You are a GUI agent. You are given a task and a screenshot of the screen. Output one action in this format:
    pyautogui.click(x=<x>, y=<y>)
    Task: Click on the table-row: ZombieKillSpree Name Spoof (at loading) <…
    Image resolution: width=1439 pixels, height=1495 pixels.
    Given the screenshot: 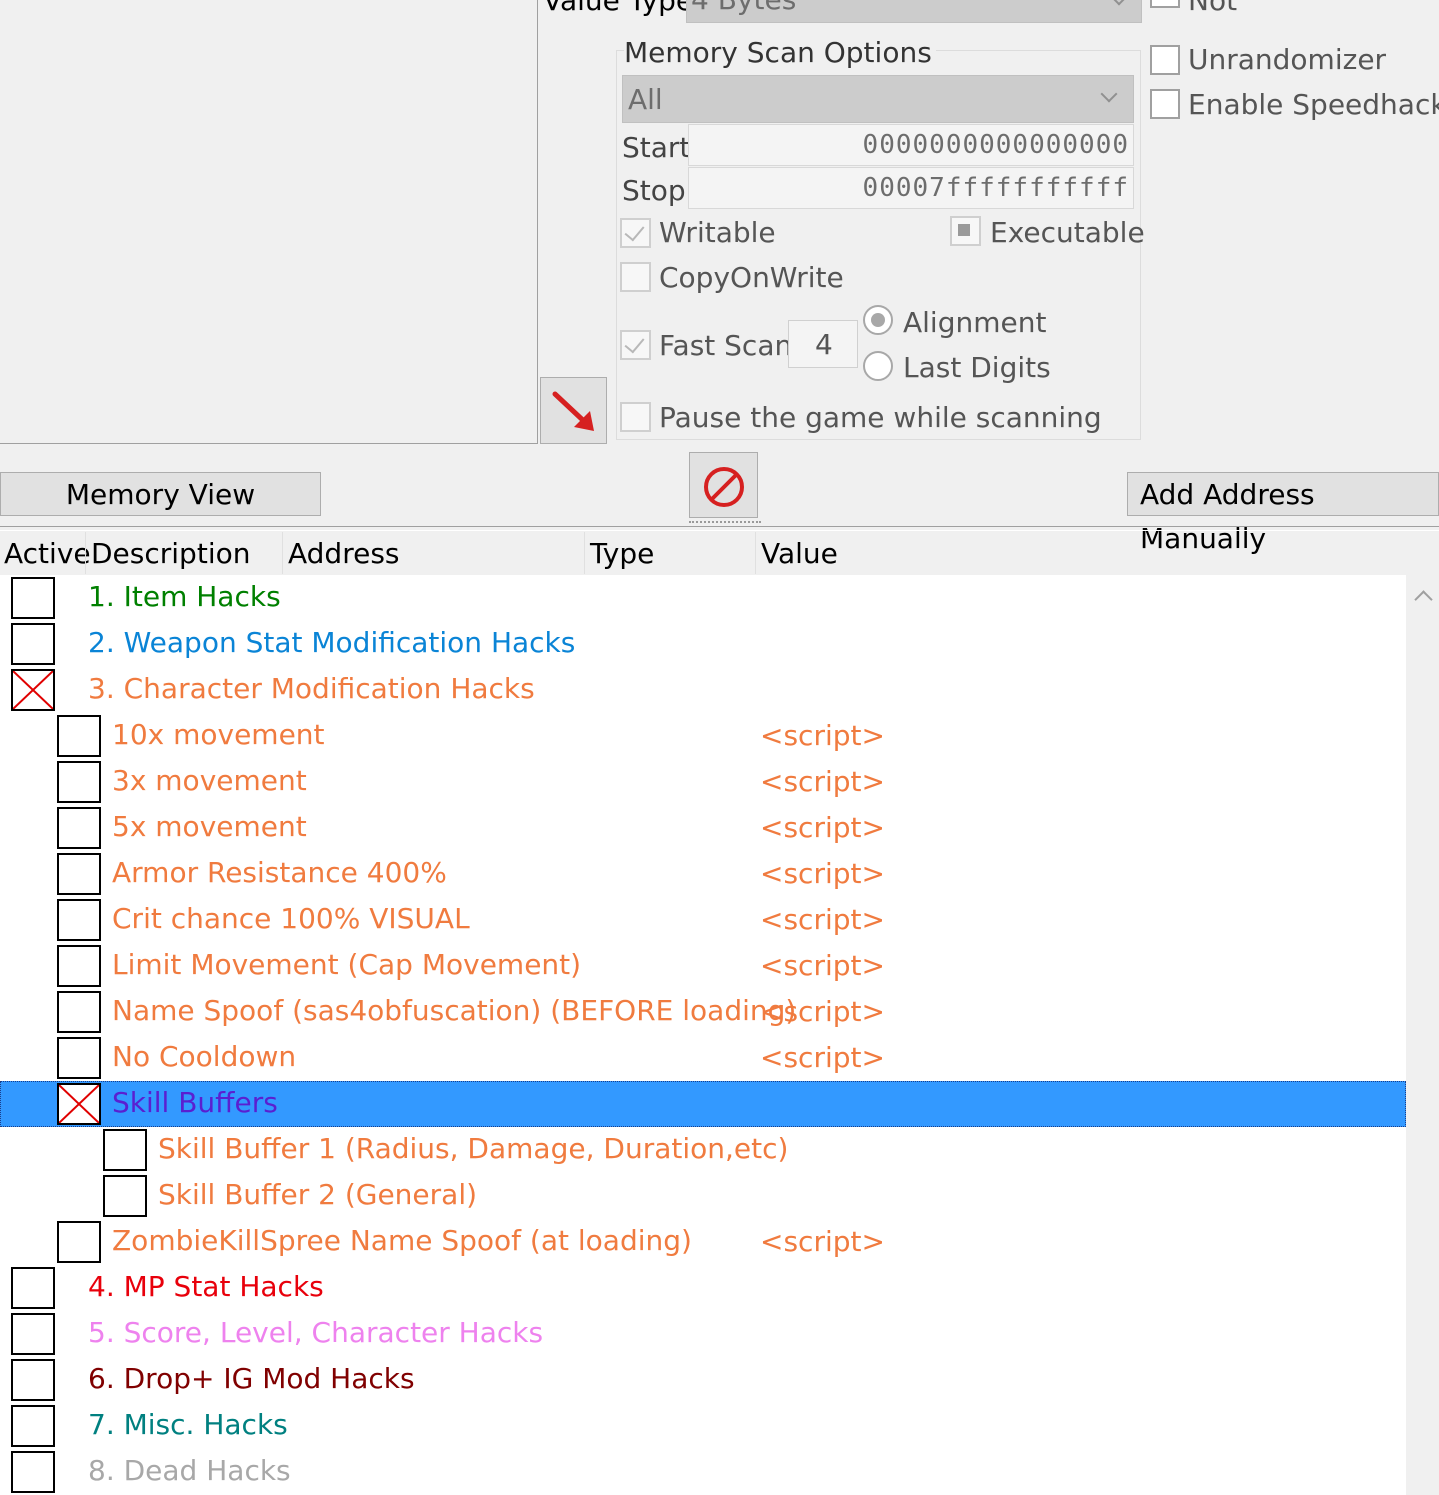 What is the action you would take?
    pyautogui.click(x=703, y=1242)
    